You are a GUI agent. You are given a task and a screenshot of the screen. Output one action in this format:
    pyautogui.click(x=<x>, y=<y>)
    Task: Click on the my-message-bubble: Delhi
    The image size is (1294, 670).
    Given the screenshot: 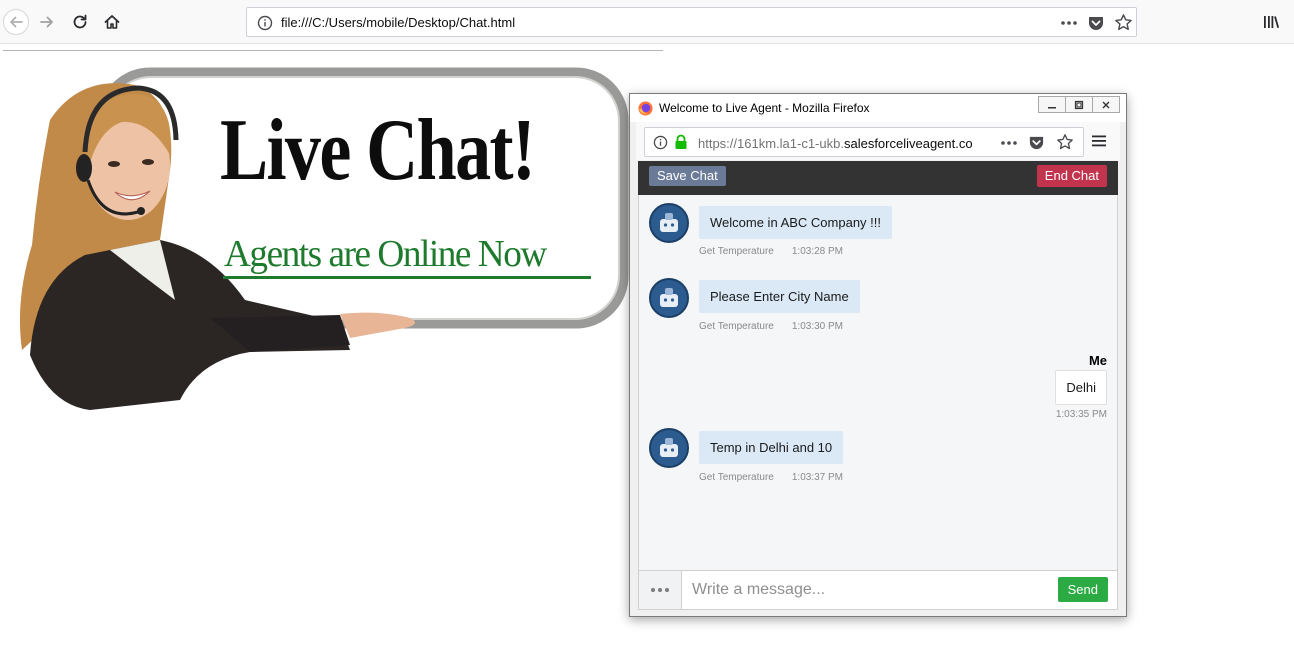 What is the action you would take?
    pyautogui.click(x=1081, y=387)
    